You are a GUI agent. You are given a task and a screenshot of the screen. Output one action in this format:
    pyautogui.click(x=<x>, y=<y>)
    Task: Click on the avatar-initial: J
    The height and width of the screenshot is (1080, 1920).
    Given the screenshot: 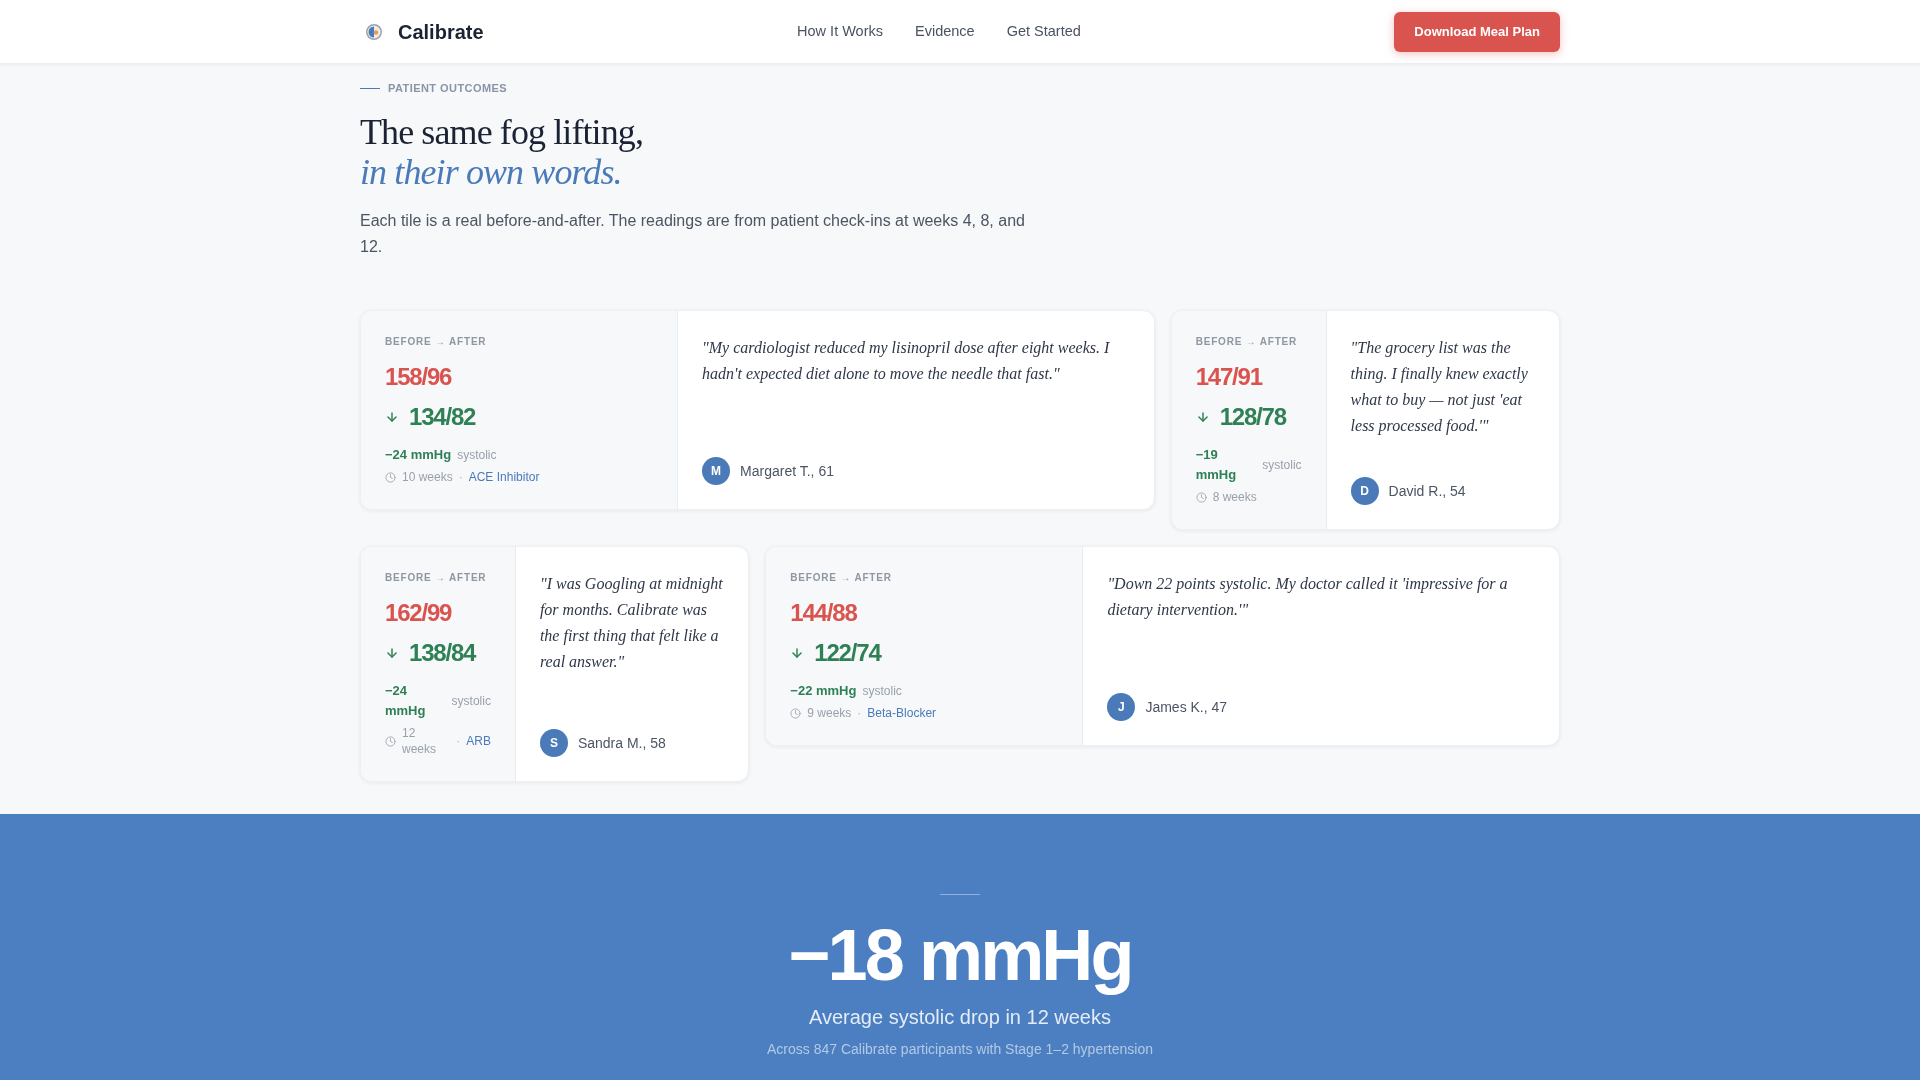 What is the action you would take?
    pyautogui.click(x=1121, y=707)
    